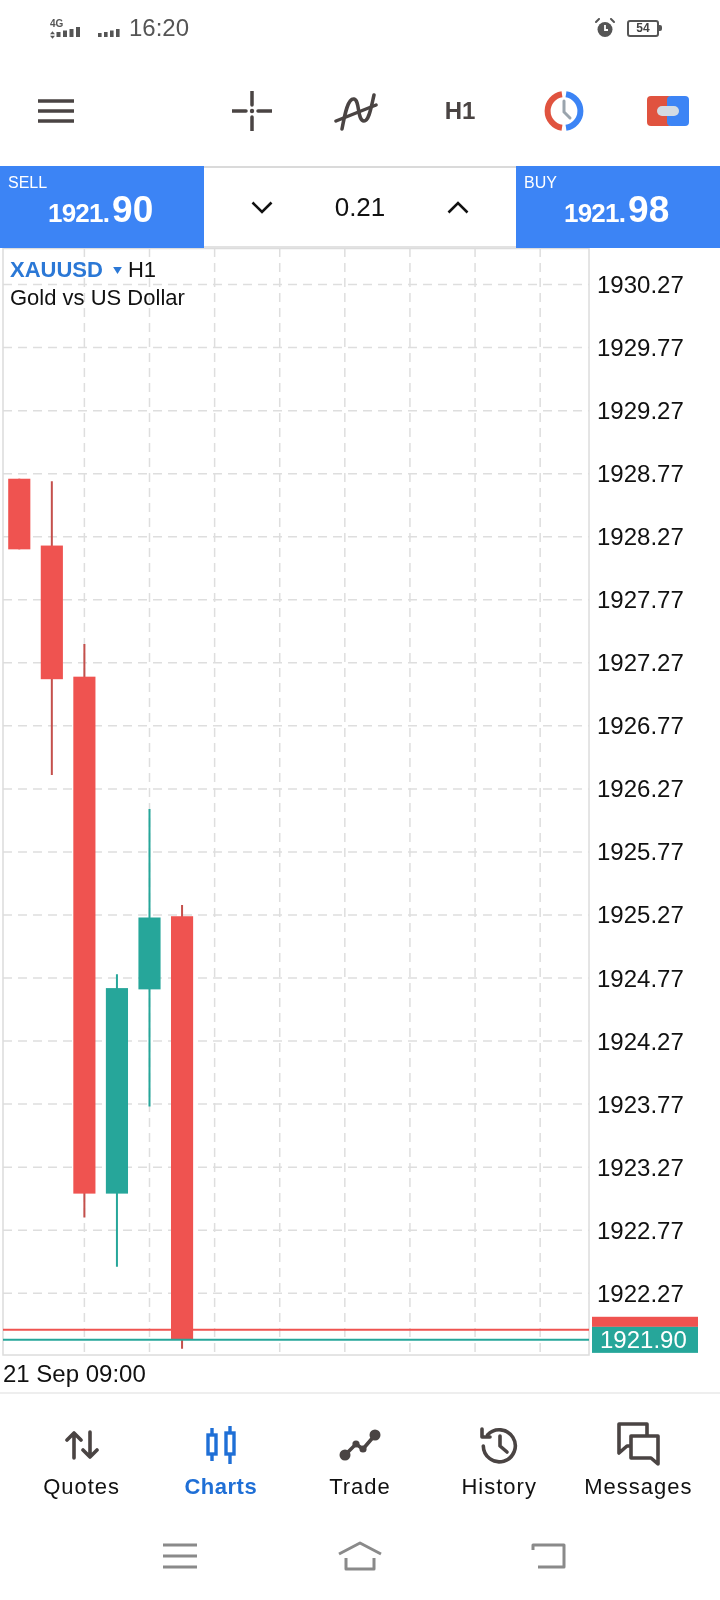 This screenshot has width=720, height=1600. Describe the element at coordinates (220, 1445) in the screenshot. I see `candlestick-chart-icon` at that location.